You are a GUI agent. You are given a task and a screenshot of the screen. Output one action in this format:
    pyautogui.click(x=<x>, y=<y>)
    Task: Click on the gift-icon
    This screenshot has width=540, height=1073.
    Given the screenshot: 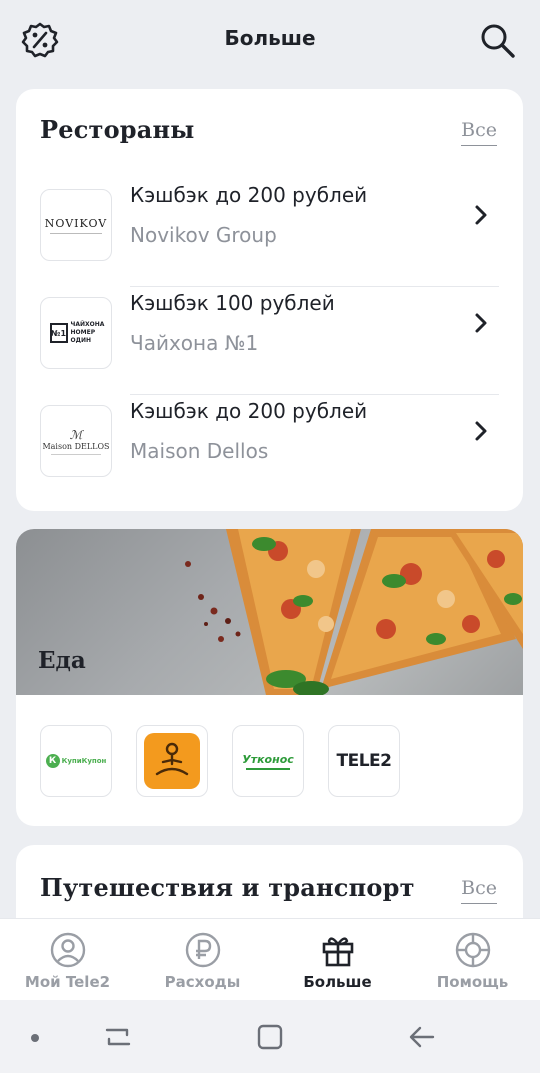 What is the action you would take?
    pyautogui.click(x=337, y=952)
    